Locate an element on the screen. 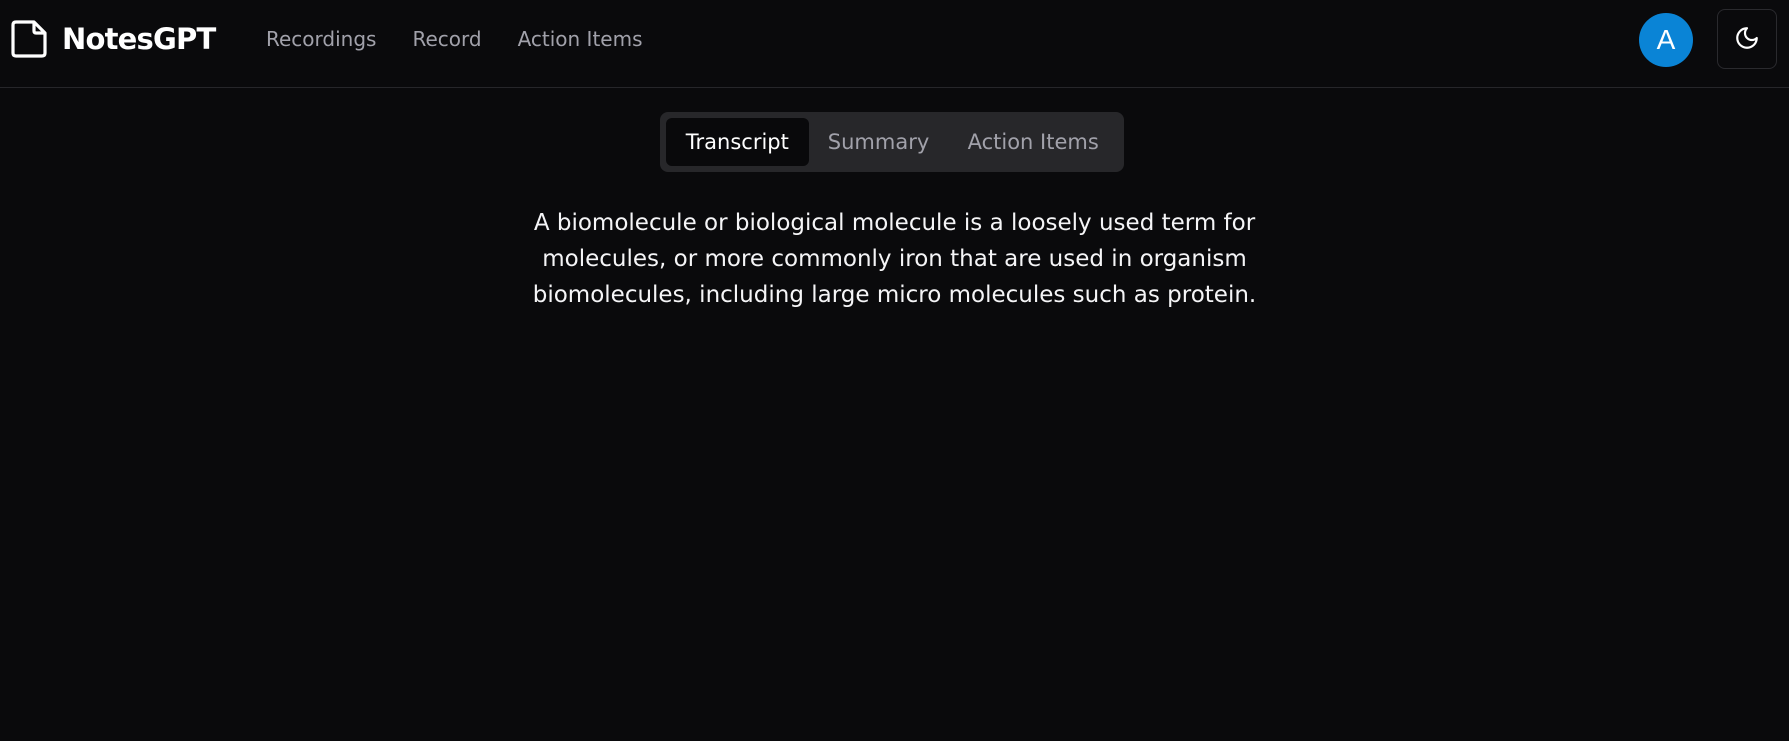 This screenshot has width=1789, height=741. view-tabs: Transcript Summary Action Items is located at coordinates (892, 142).